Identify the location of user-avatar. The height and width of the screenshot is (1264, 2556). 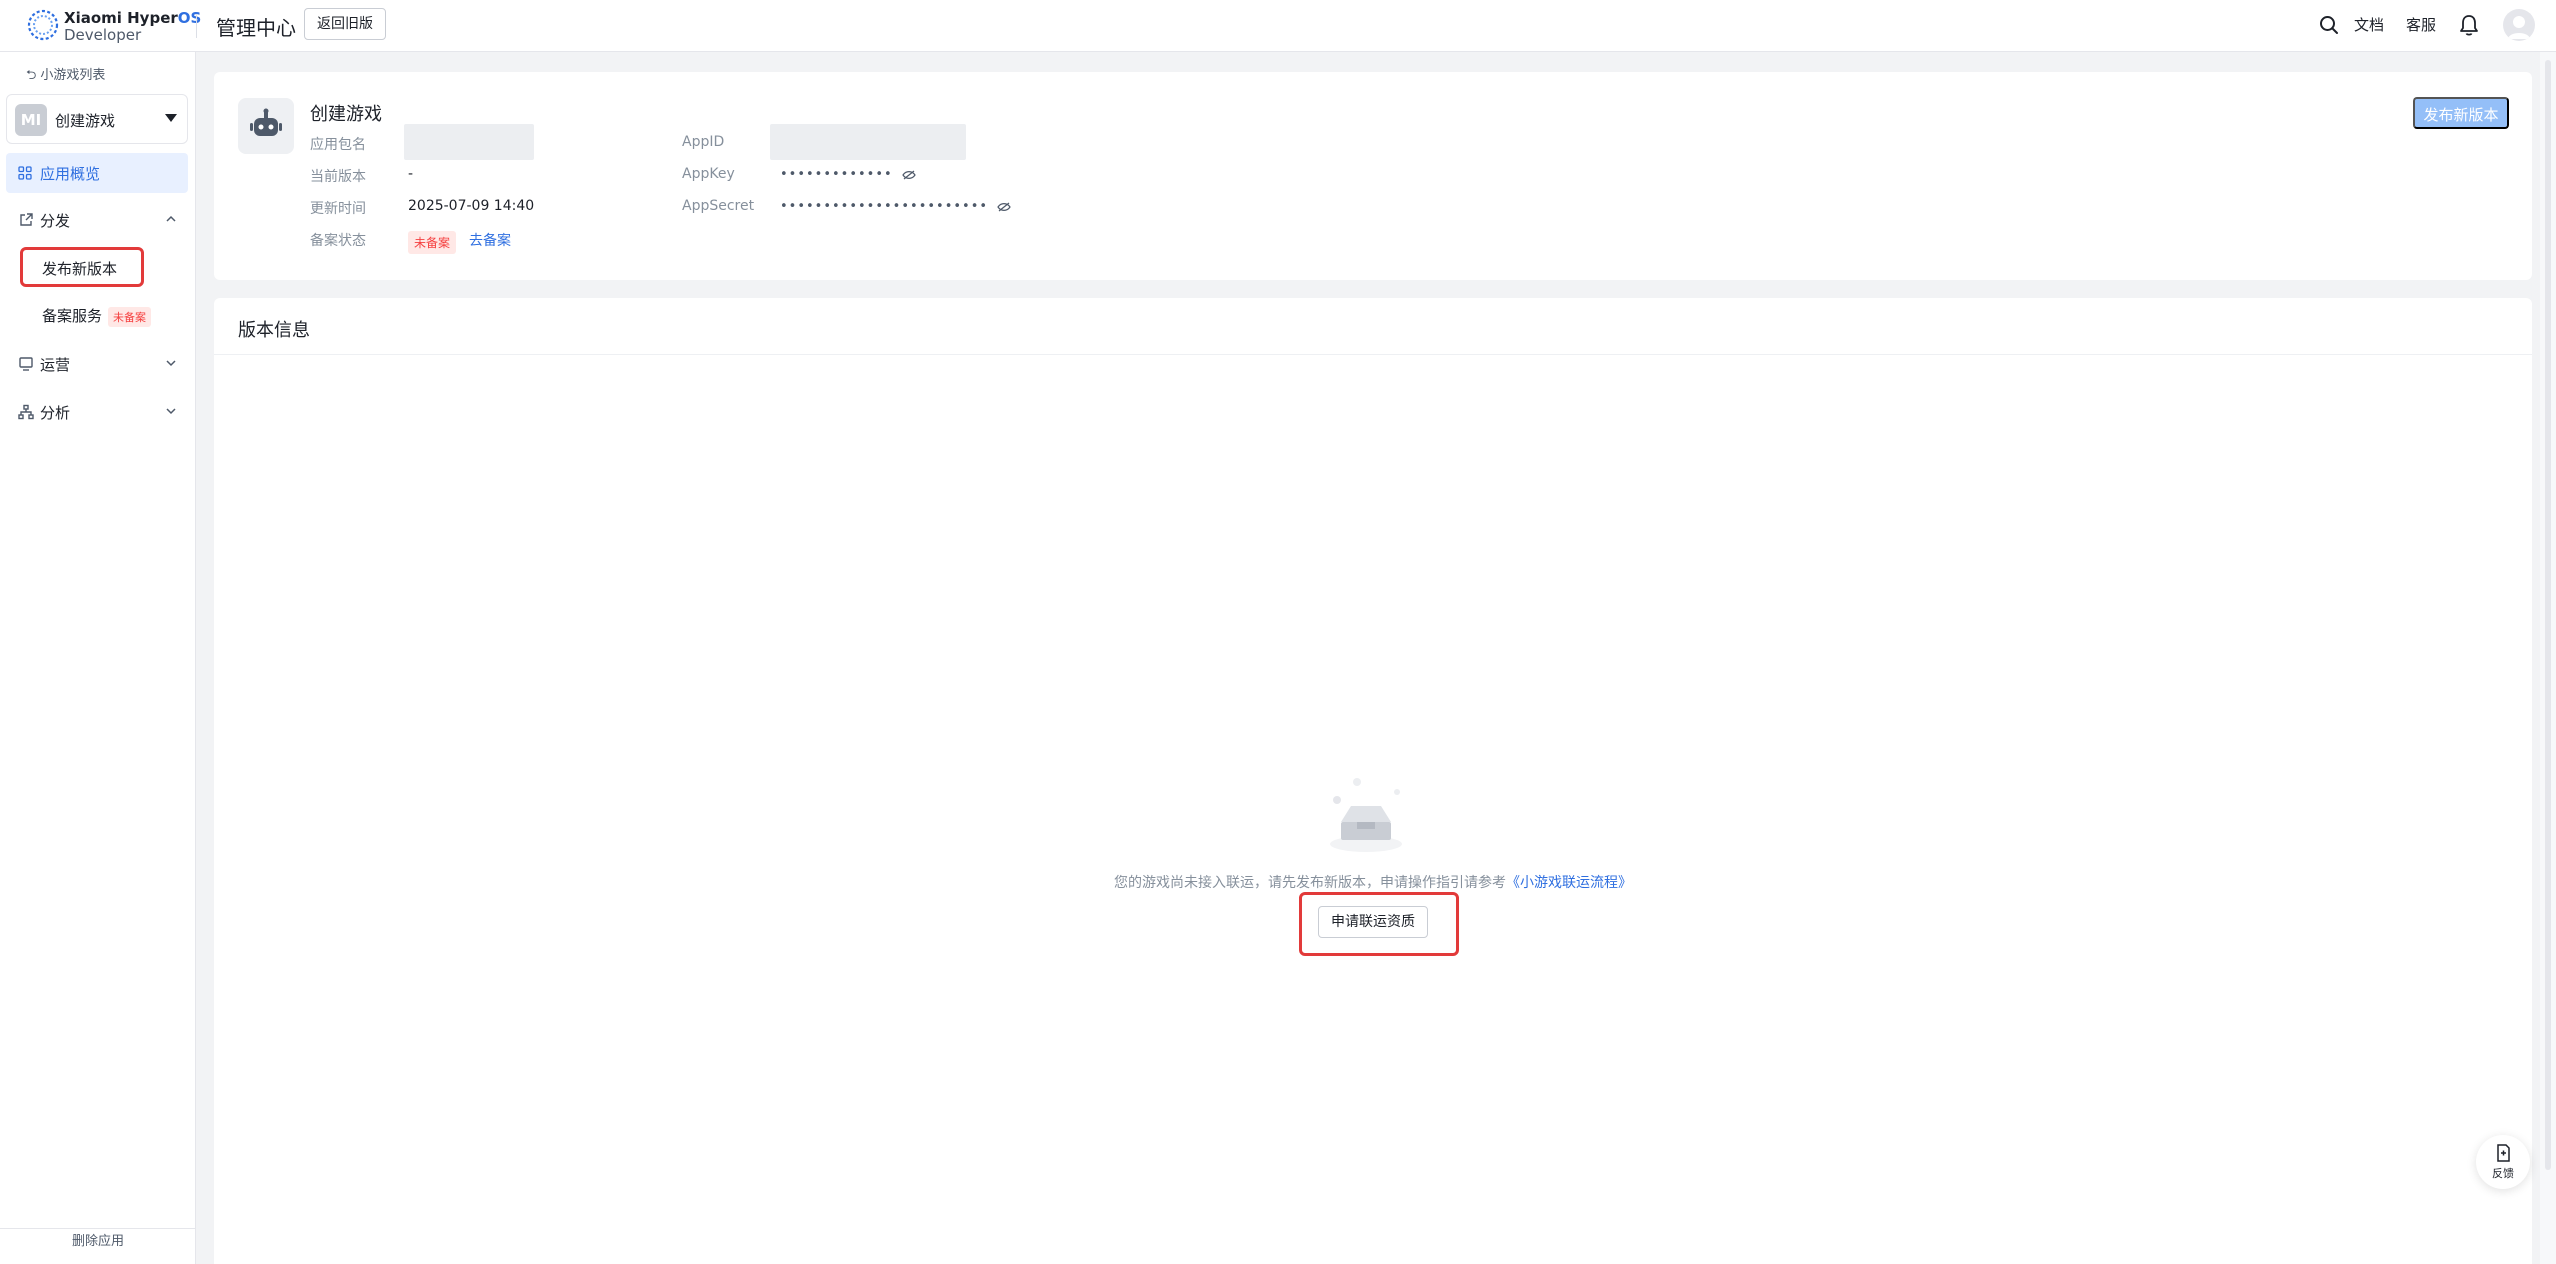
(2519, 25).